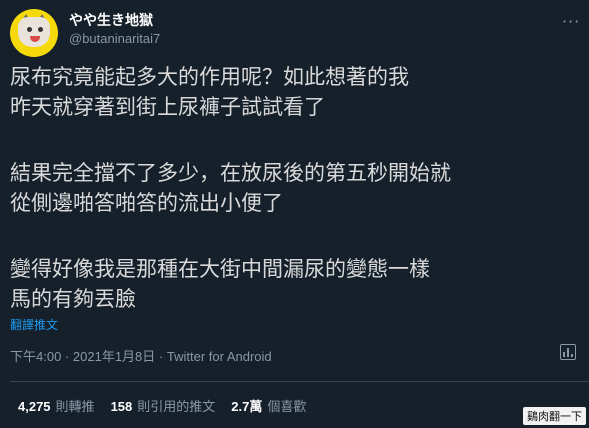 The width and height of the screenshot is (589, 428). I want to click on tweet-line: 從側邊啪答啪答的流出小便了, so click(146, 203).